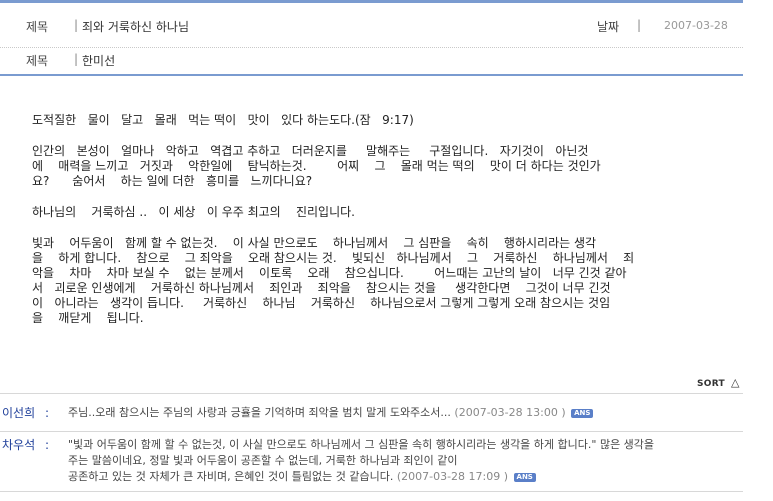  What do you see at coordinates (18, 413) in the screenshot?
I see `comment-author: 이선희` at bounding box center [18, 413].